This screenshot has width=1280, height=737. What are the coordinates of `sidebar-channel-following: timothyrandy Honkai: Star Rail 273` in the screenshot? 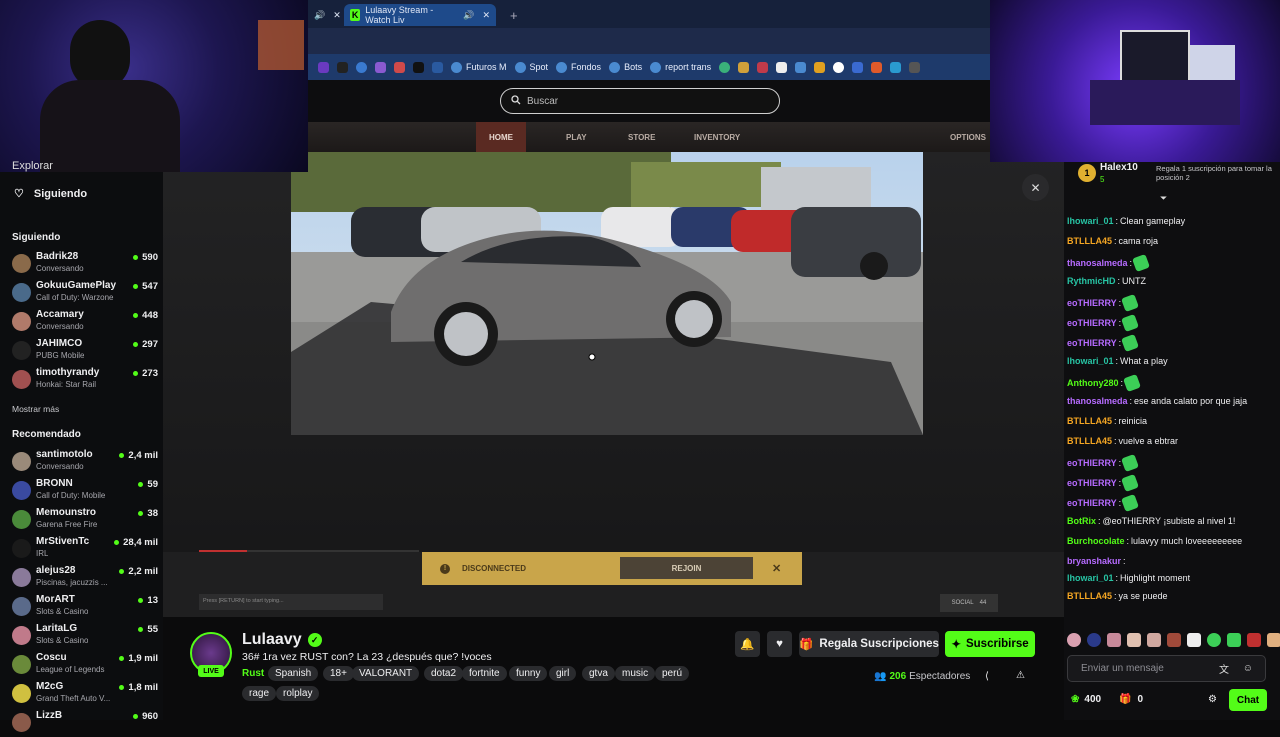 It's located at (81, 380).